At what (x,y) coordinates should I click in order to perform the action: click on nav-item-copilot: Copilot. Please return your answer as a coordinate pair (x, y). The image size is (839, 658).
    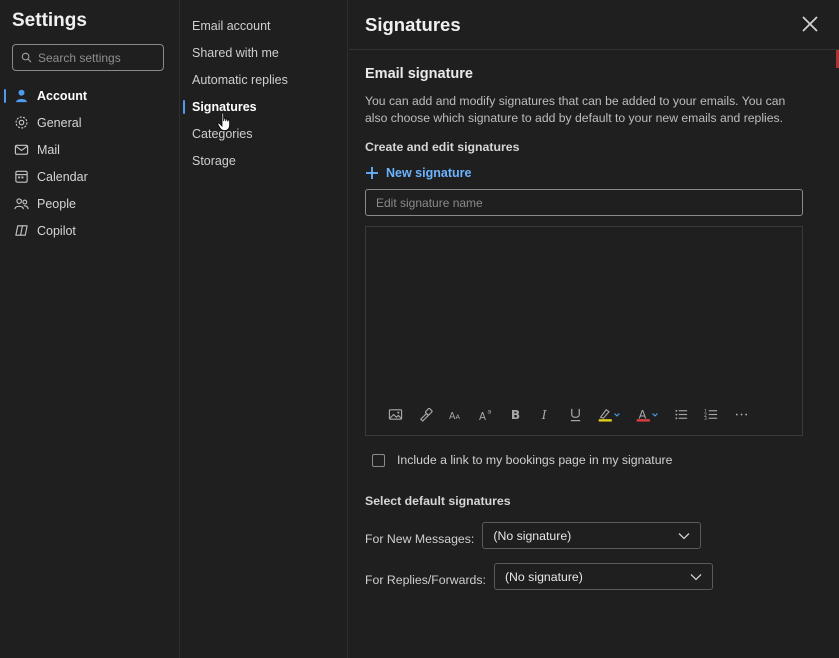
    Looking at the image, I should click on (90, 230).